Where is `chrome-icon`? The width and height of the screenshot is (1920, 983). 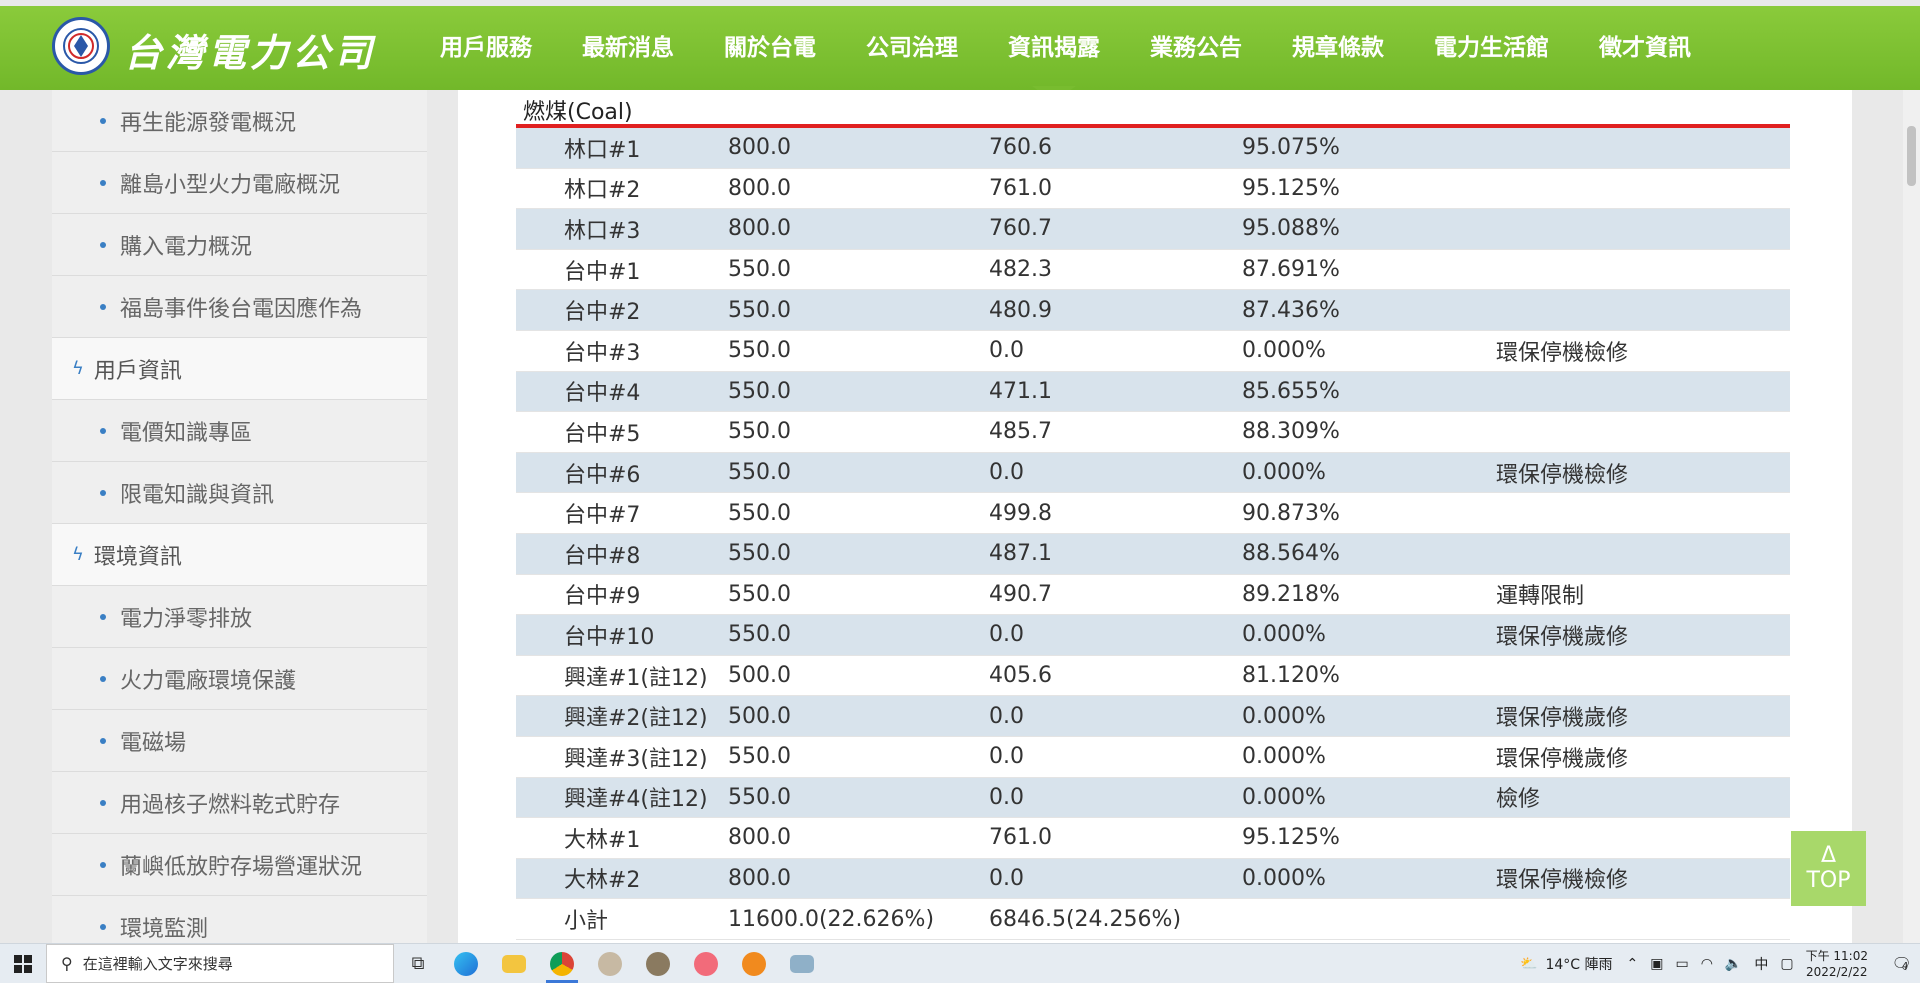
chrome-icon is located at coordinates (562, 963).